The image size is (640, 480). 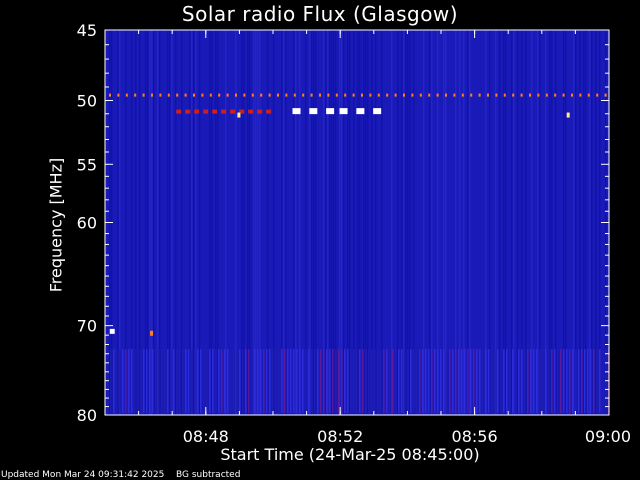 What do you see at coordinates (87, 415) in the screenshot?
I see `y-tick-label: 80` at bounding box center [87, 415].